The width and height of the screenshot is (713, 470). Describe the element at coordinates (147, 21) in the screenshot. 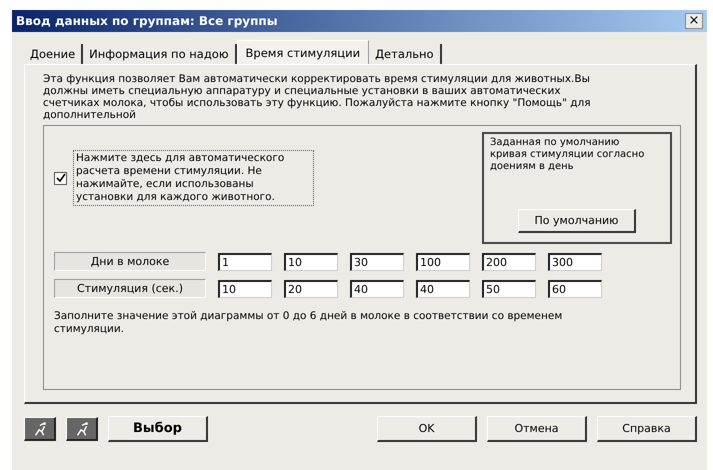

I see `window-title: Ввод данных по группам: Все группы` at that location.